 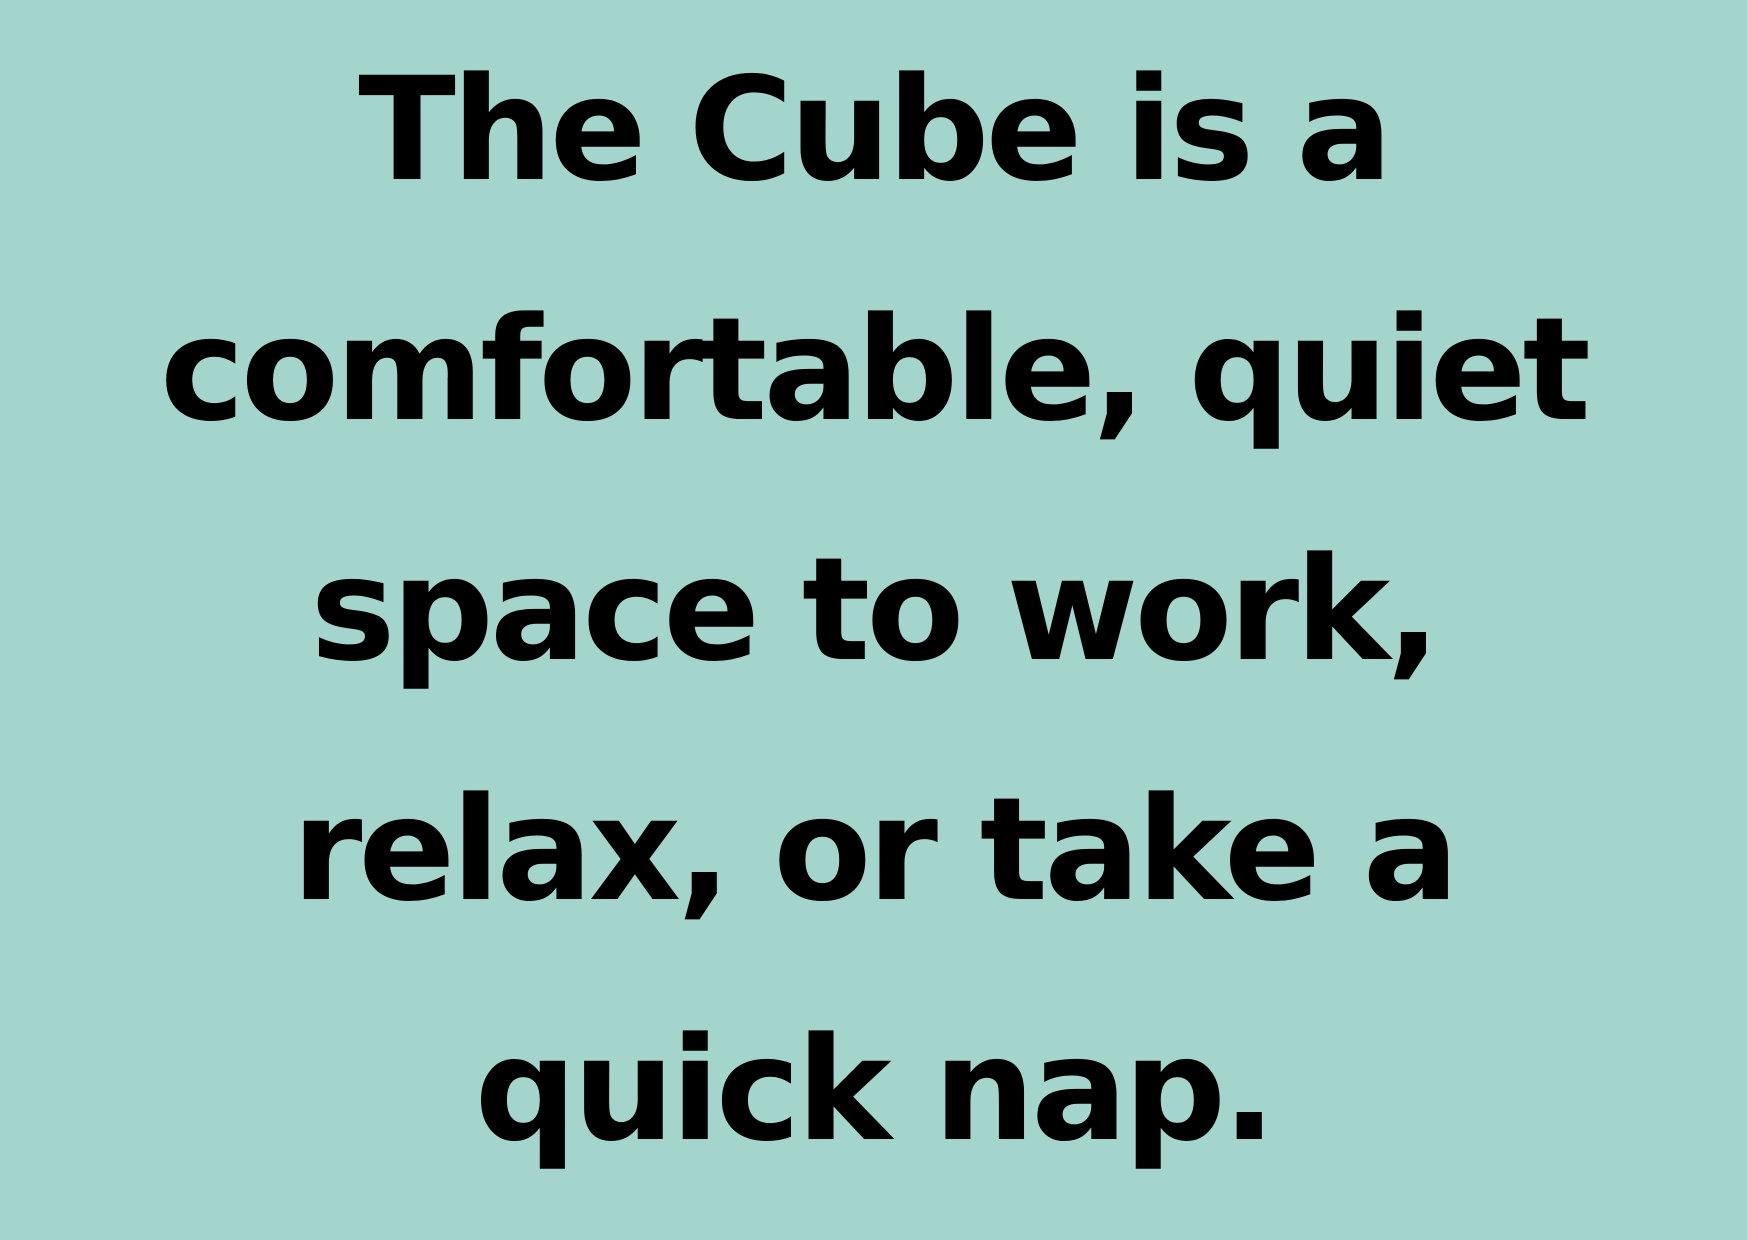 I want to click on quote-line-5: quick nap., so click(x=875, y=1089).